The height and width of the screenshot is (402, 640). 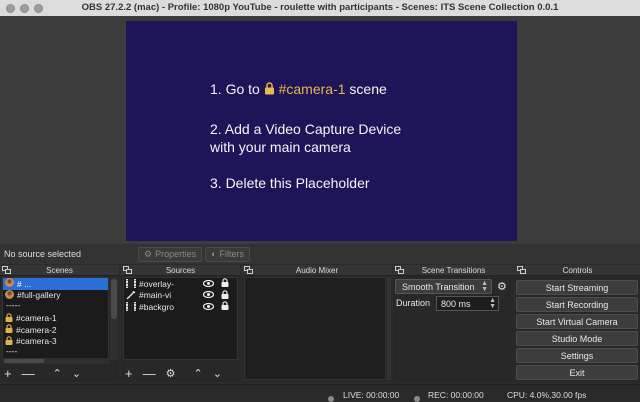 I want to click on start-virtual-camera-button: Start Virtual Camera, so click(x=577, y=321).